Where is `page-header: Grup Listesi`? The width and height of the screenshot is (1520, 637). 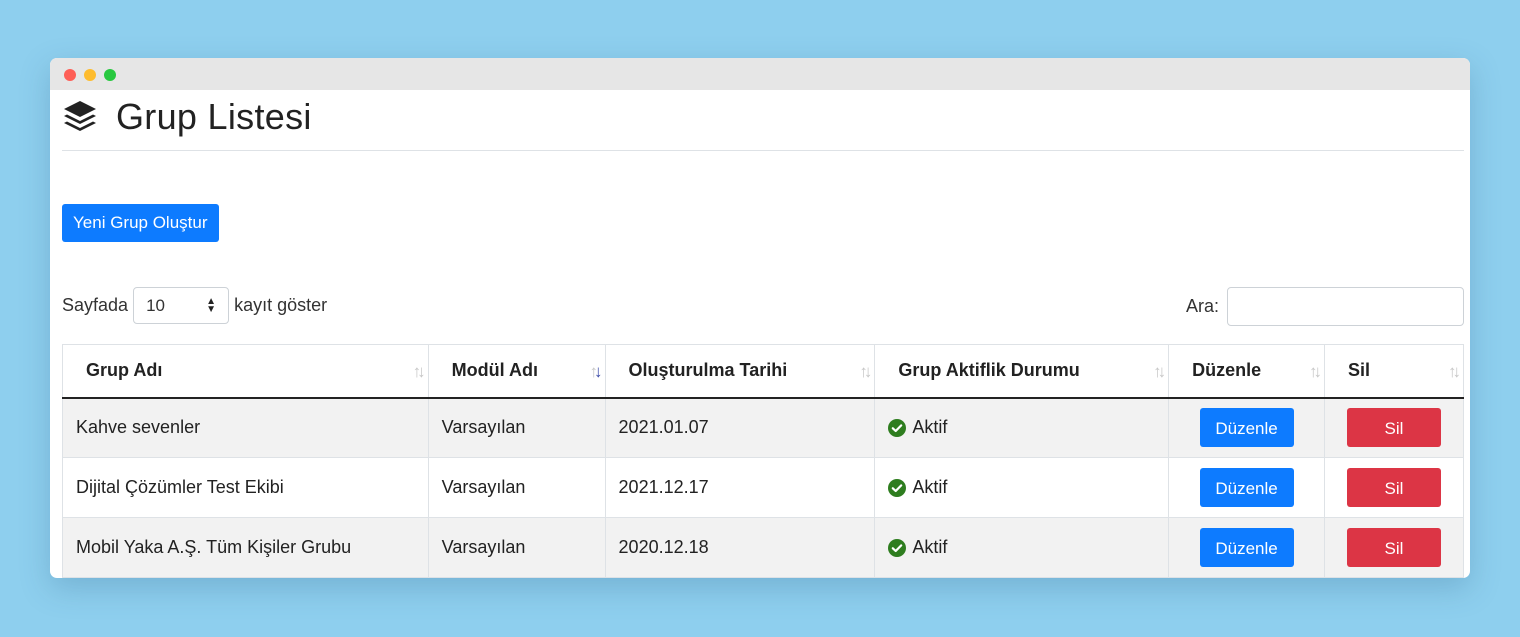
page-header: Grup Listesi is located at coordinates (763, 117).